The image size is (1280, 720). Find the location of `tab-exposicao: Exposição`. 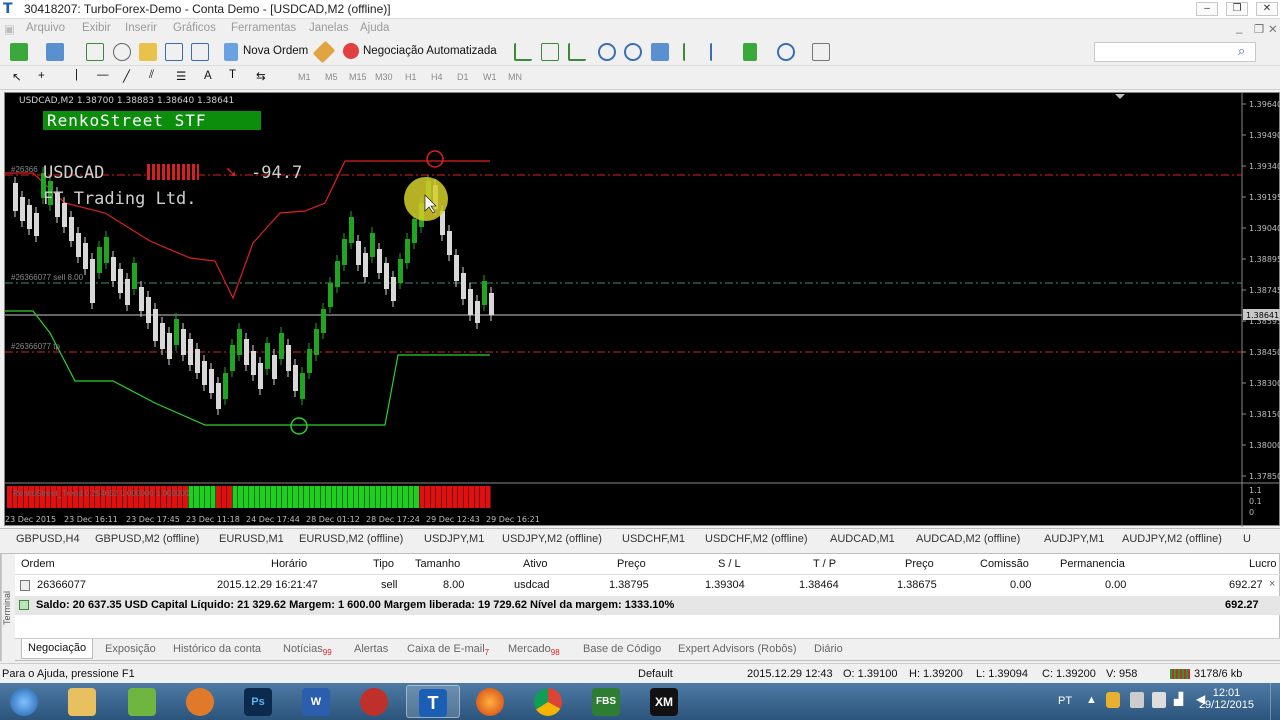

tab-exposicao: Exposição is located at coordinates (130, 649).